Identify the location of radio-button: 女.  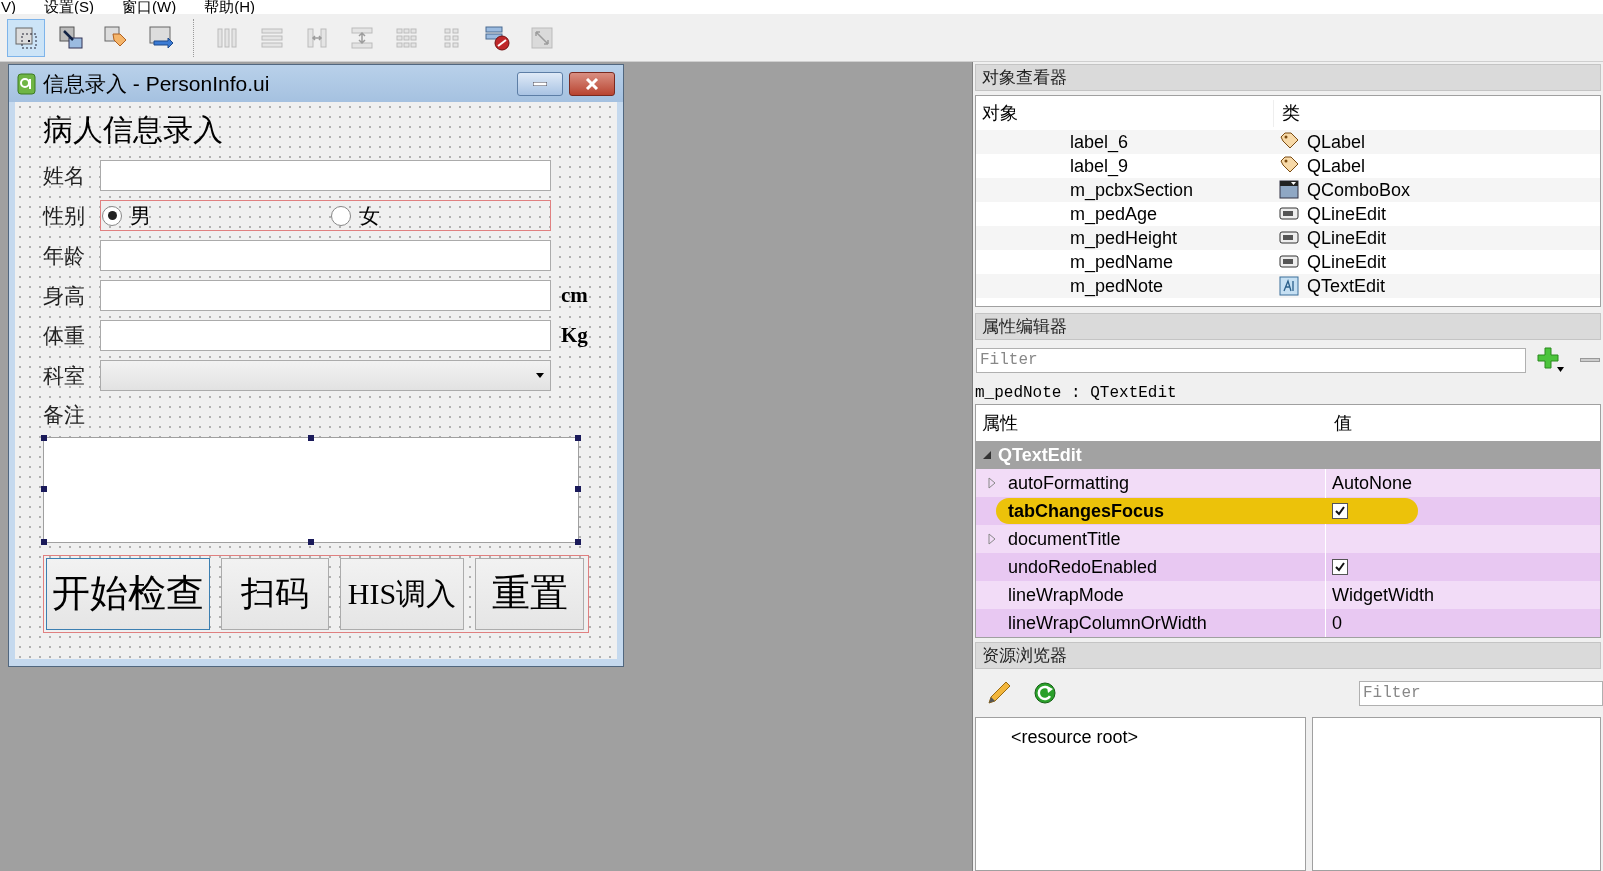
(355, 215).